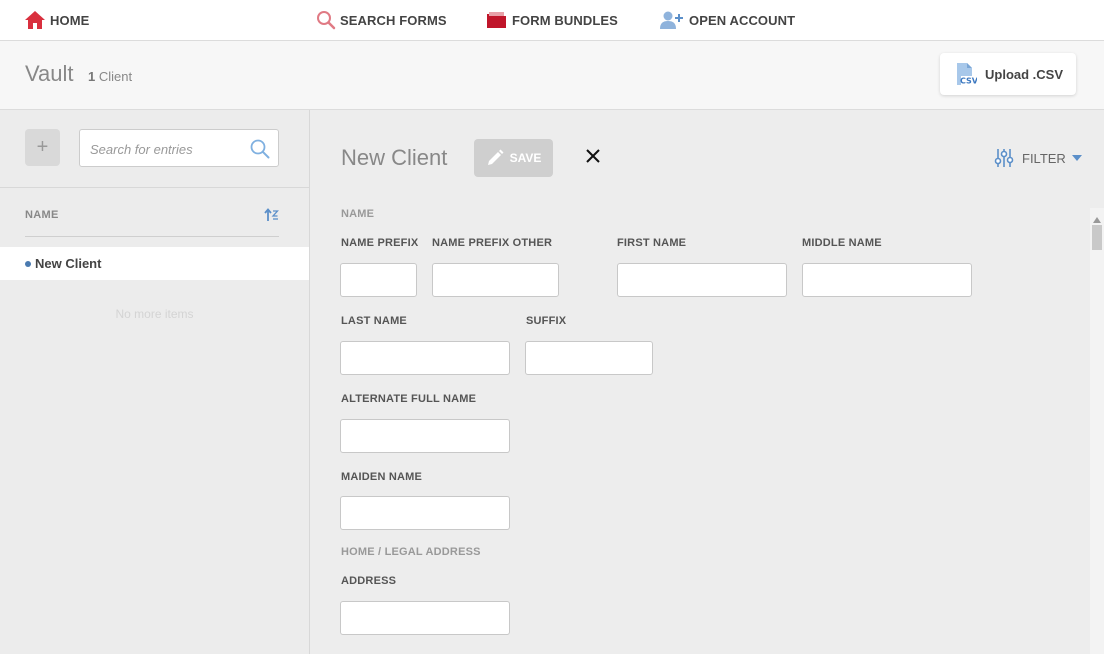 The height and width of the screenshot is (654, 1104). I want to click on suffix-label: SUFFIX, so click(546, 321).